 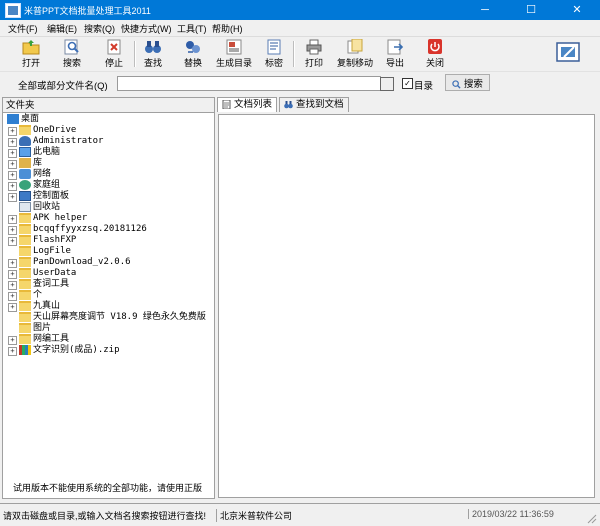 I want to click on print-button: 打印, so click(x=314, y=53).